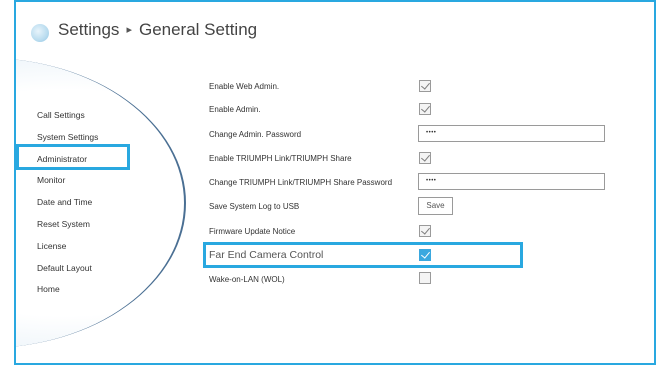 The height and width of the screenshot is (365, 659). Describe the element at coordinates (254, 206) in the screenshot. I see `save-system-log-label: Save System Log to USB` at that location.